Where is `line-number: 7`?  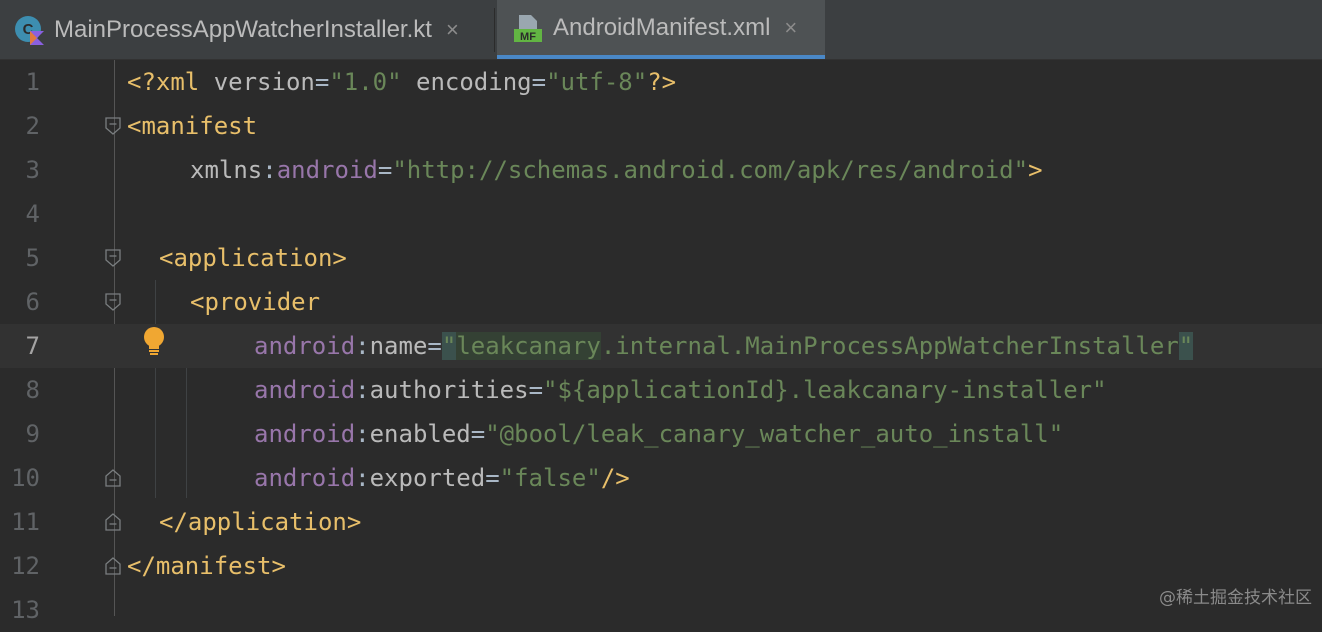
line-number: 7 is located at coordinates (32, 346).